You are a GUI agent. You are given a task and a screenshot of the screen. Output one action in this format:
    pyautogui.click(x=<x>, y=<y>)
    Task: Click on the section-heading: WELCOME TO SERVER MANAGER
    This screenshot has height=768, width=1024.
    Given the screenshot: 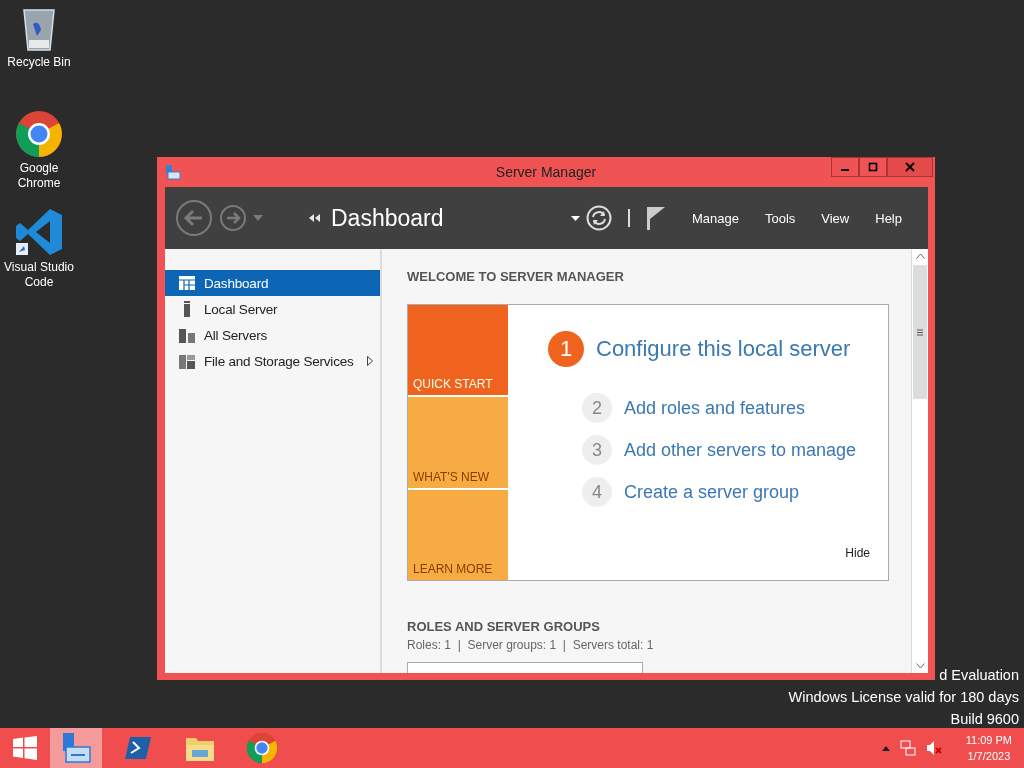 What is the action you would take?
    pyautogui.click(x=516, y=276)
    